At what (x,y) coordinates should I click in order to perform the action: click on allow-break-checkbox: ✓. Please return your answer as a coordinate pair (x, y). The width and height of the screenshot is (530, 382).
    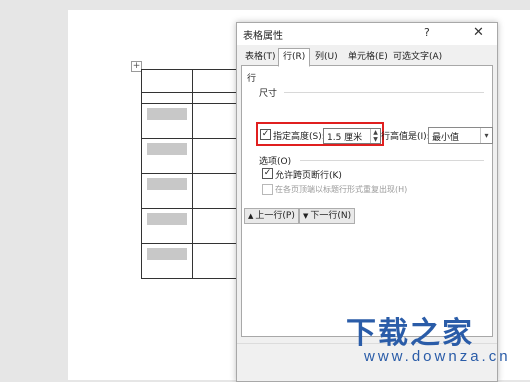
    Looking at the image, I should click on (267, 173).